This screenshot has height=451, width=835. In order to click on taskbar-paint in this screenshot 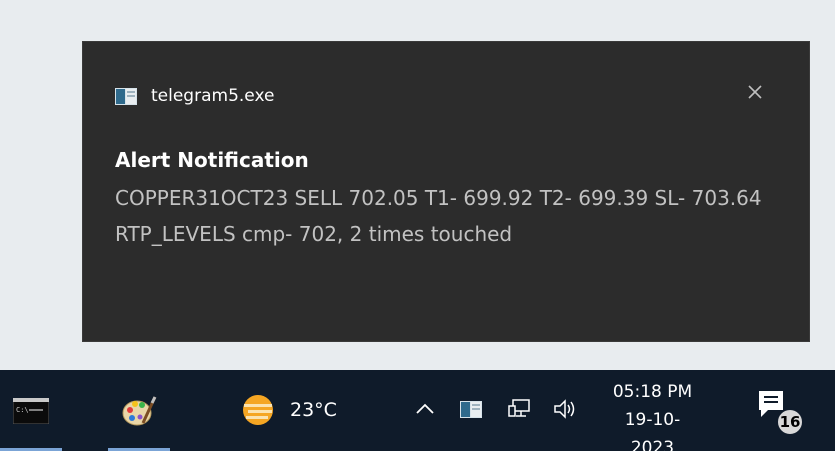, I will do `click(139, 410)`.